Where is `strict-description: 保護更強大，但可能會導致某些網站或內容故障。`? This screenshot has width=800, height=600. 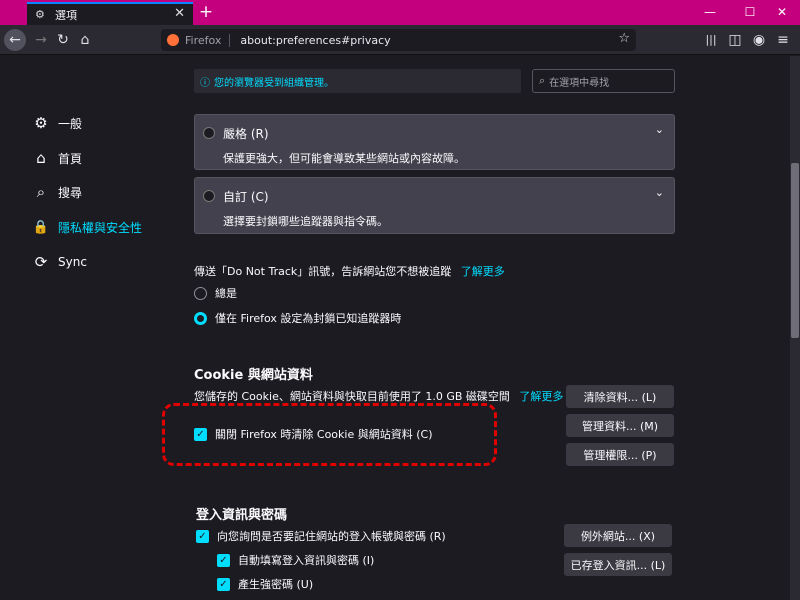
strict-description: 保護更強大，但可能會導致某些網站或內容故障。 is located at coordinates (344, 158).